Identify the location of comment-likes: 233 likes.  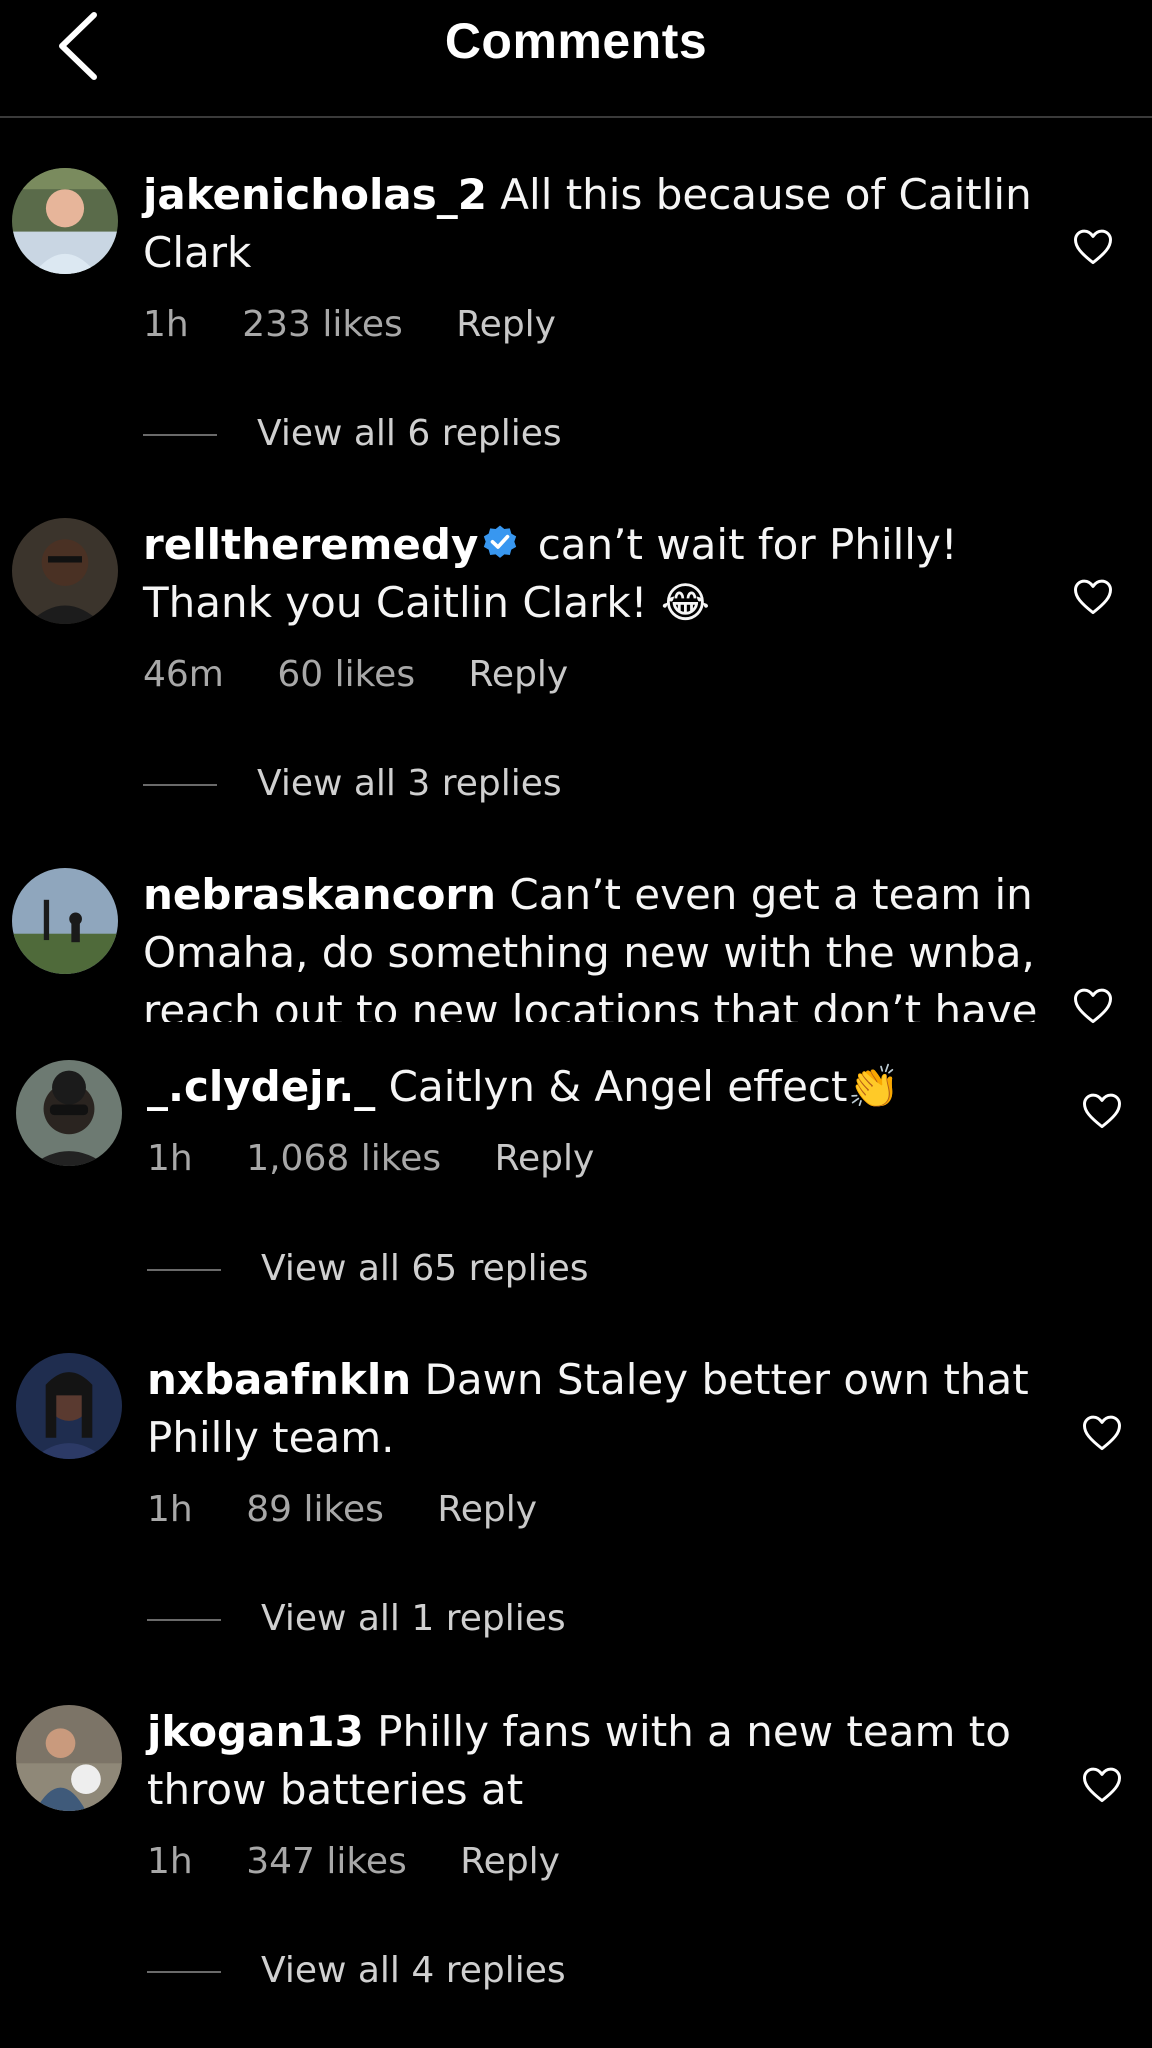
(322, 324).